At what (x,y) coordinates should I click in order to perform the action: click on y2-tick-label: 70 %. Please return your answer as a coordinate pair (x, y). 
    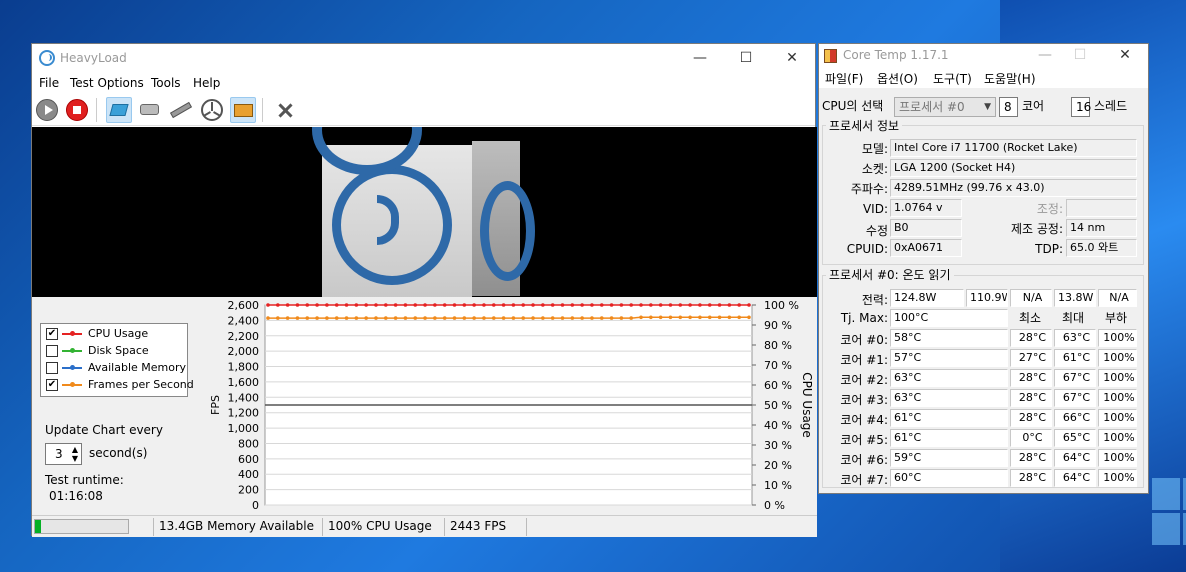
    Looking at the image, I should click on (778, 365).